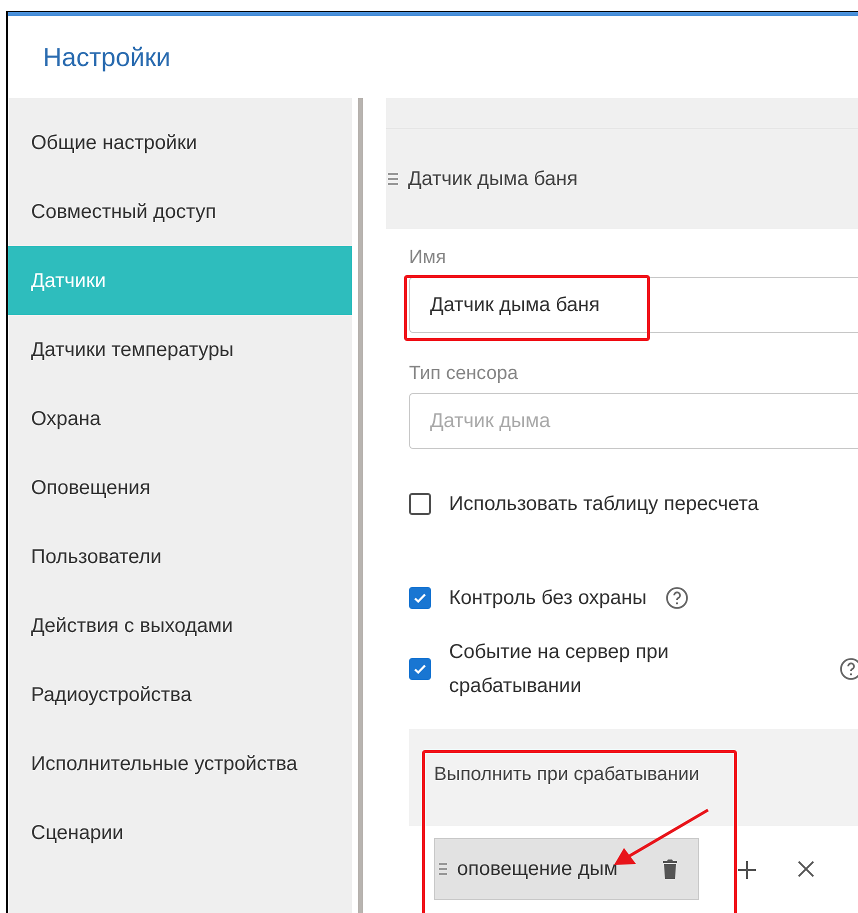 This screenshot has height=913, width=858. I want to click on checkbox-label: Использовать таблицу пересчета, so click(604, 504).